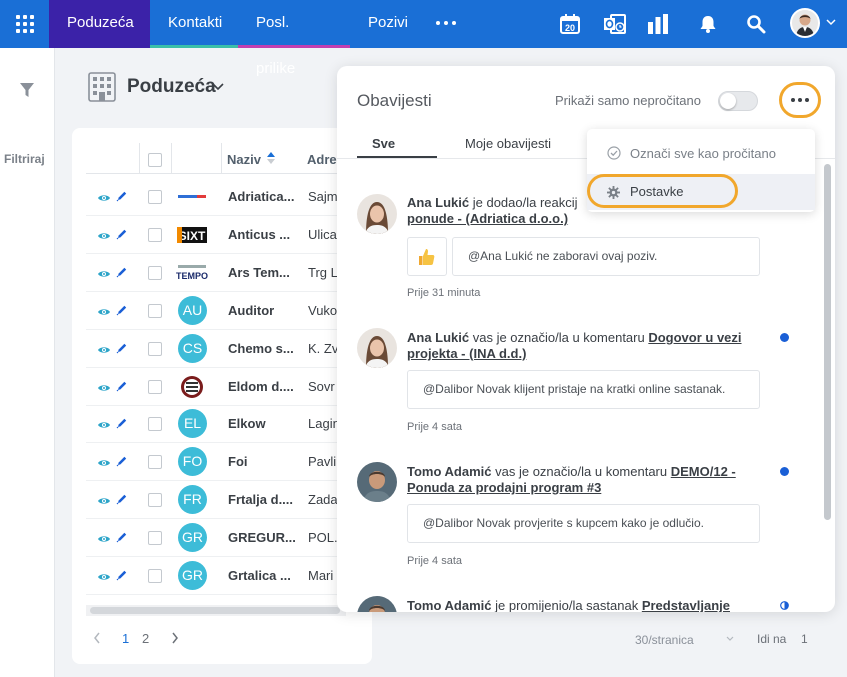  What do you see at coordinates (383, 143) in the screenshot?
I see `tab-sve: Sve` at bounding box center [383, 143].